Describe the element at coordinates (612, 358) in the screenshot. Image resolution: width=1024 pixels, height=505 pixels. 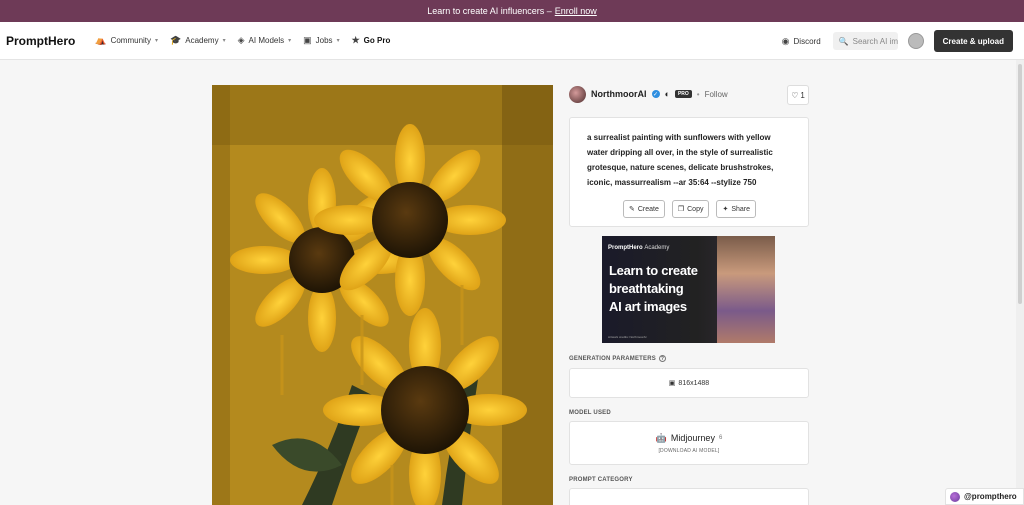
I see `generation-parameters-label: GENERATION PARAMETERS` at that location.